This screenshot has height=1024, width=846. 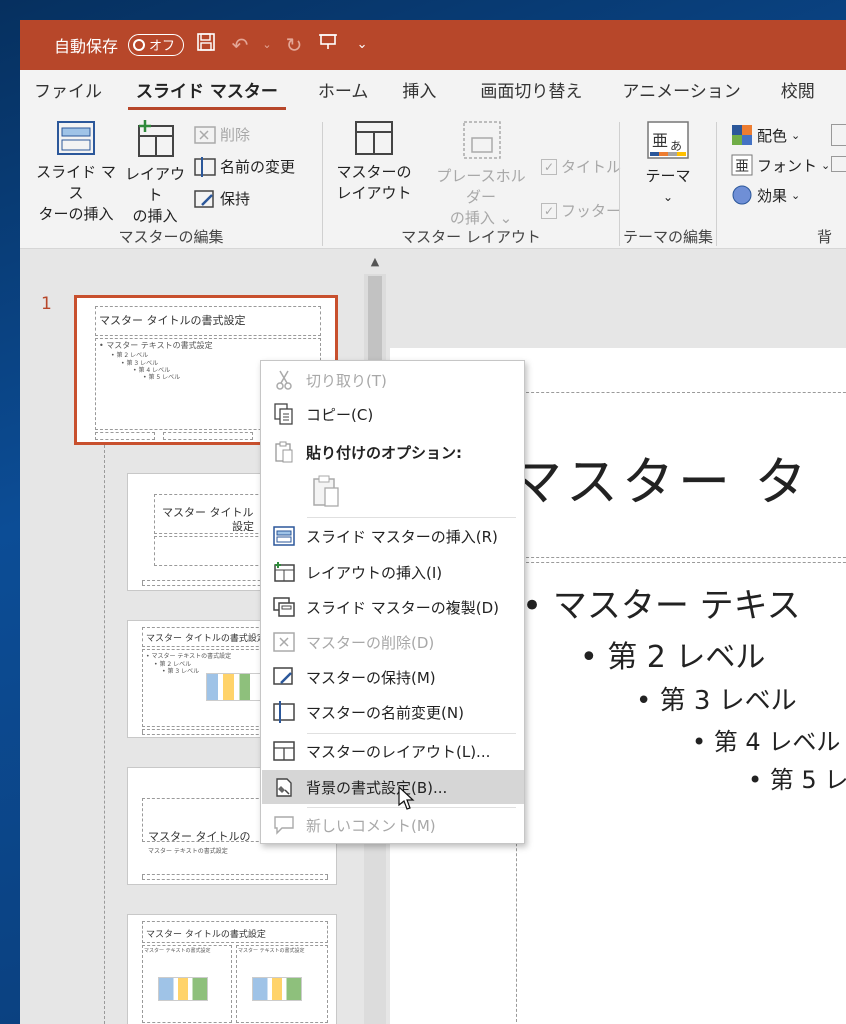 I want to click on copy-icon, so click(x=284, y=414).